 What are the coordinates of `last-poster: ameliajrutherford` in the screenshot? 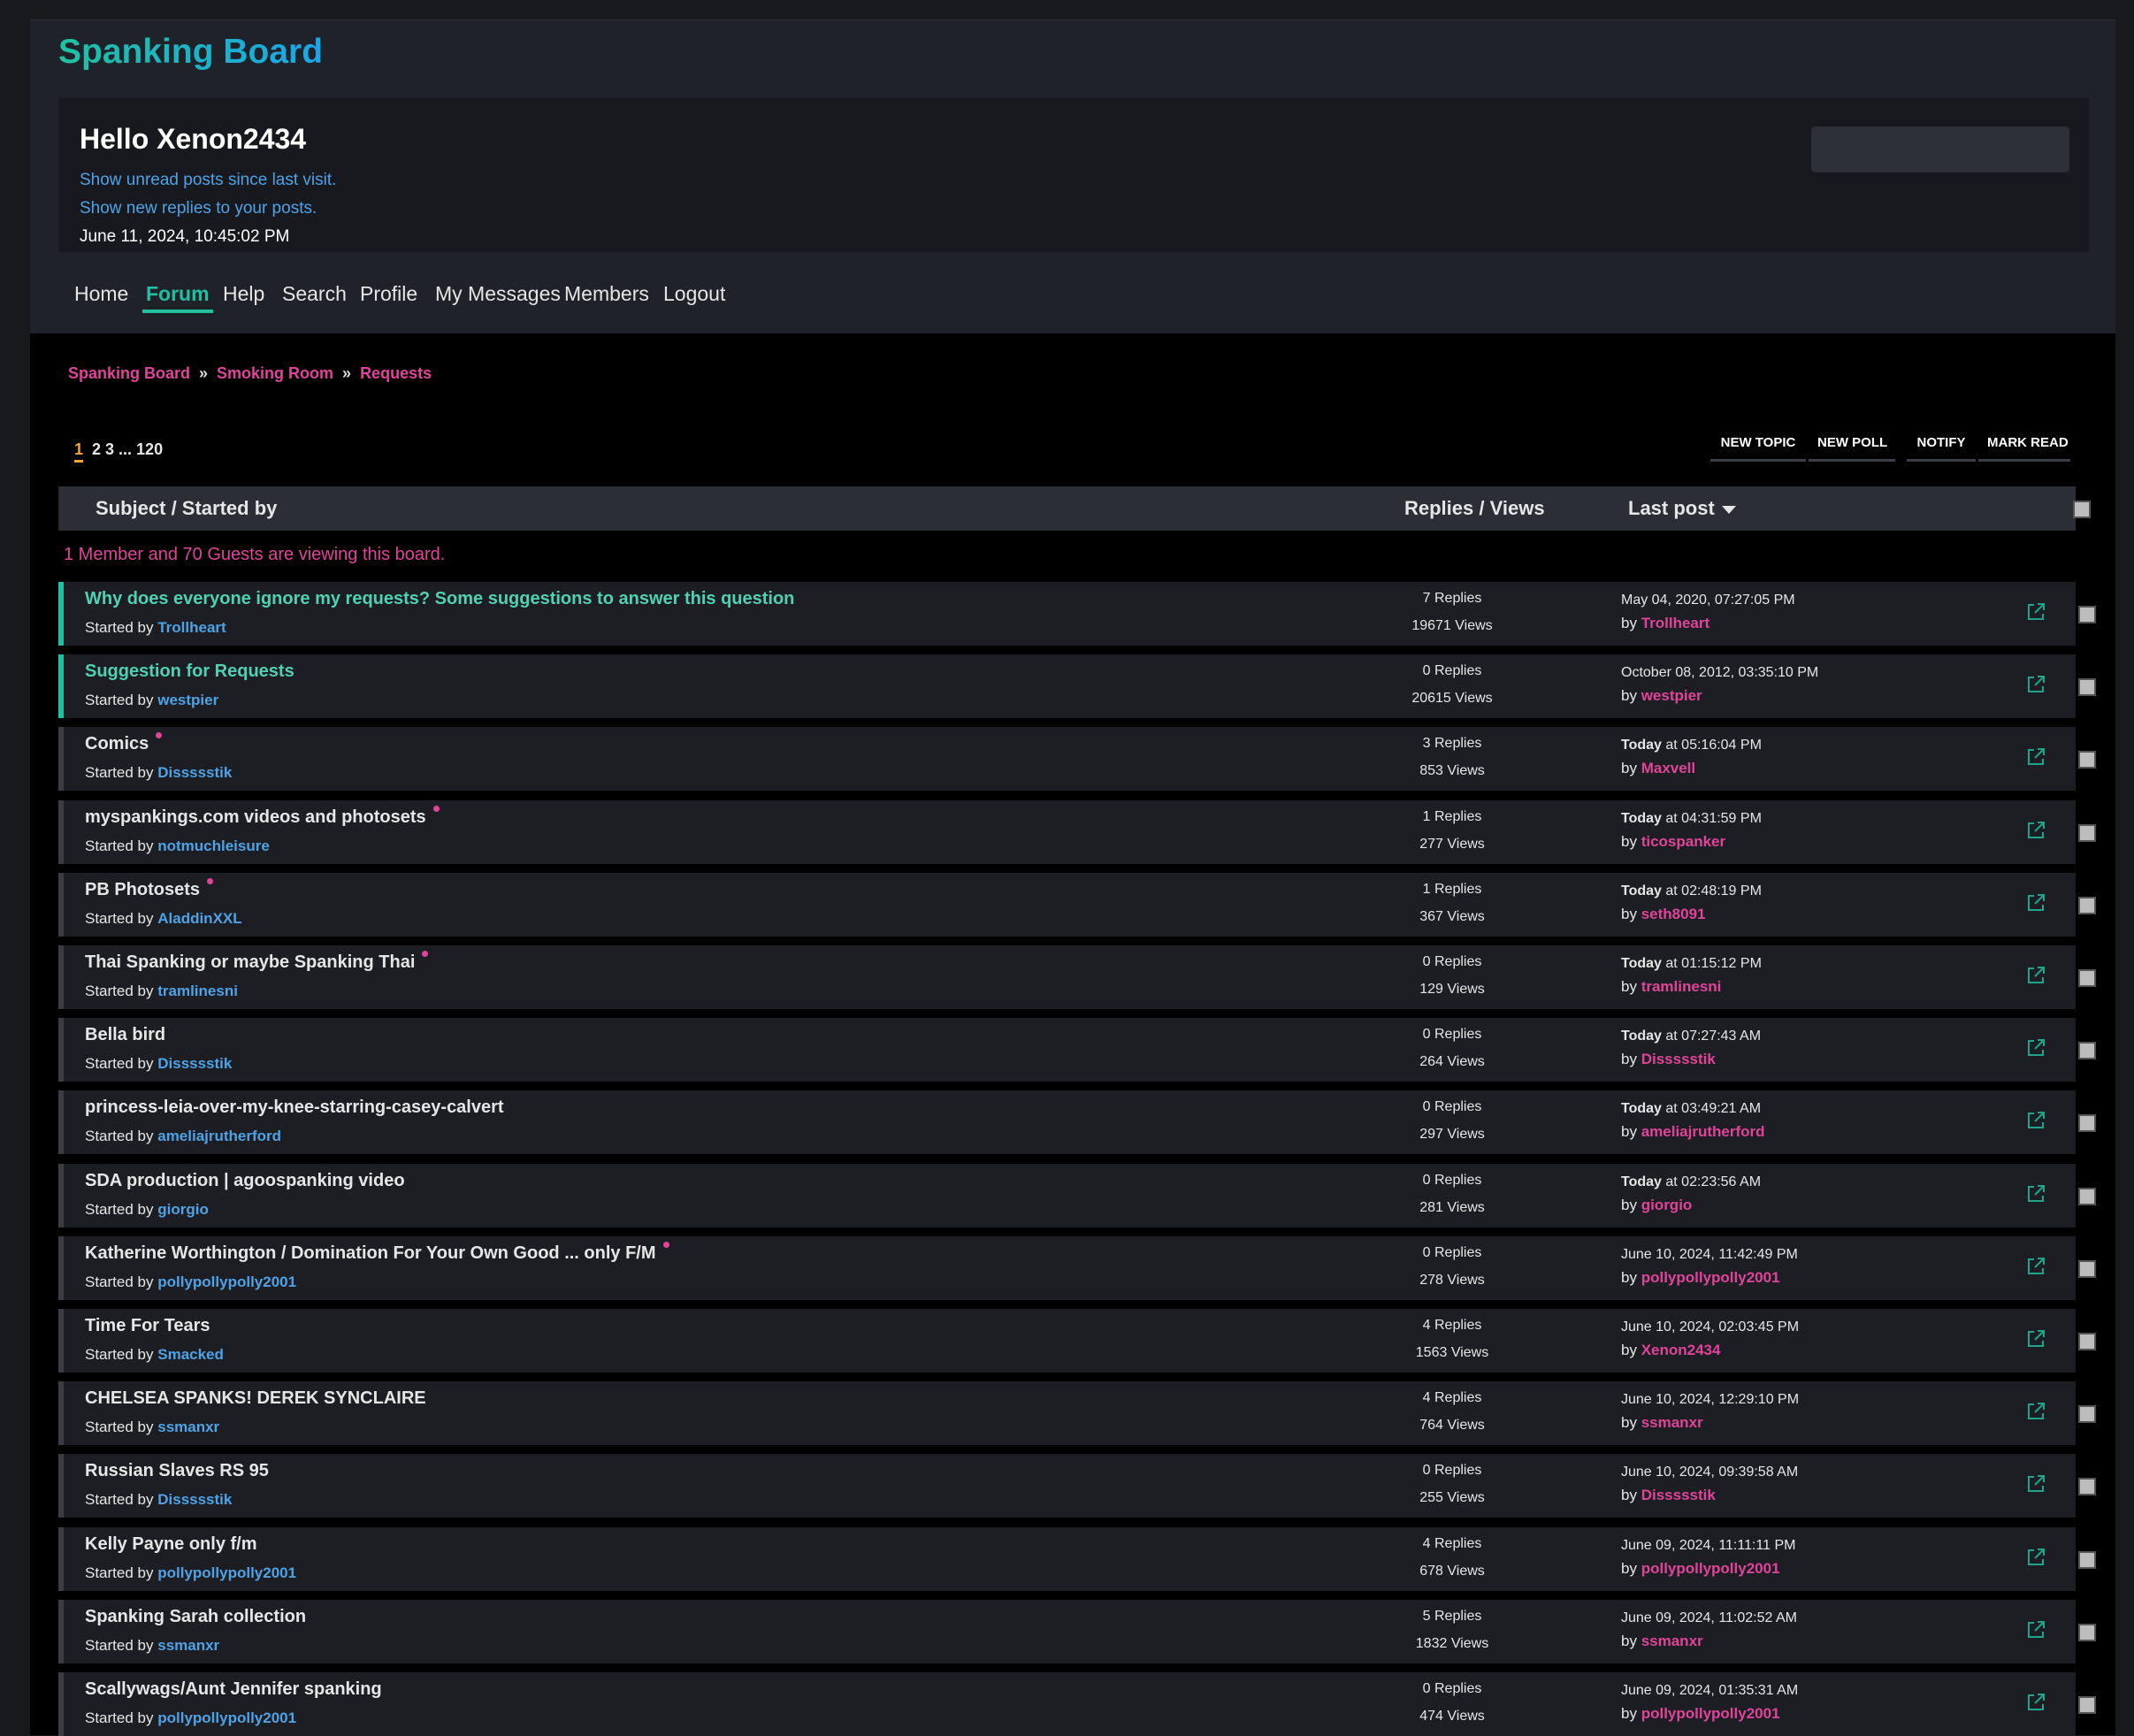 It's located at (1703, 1131).